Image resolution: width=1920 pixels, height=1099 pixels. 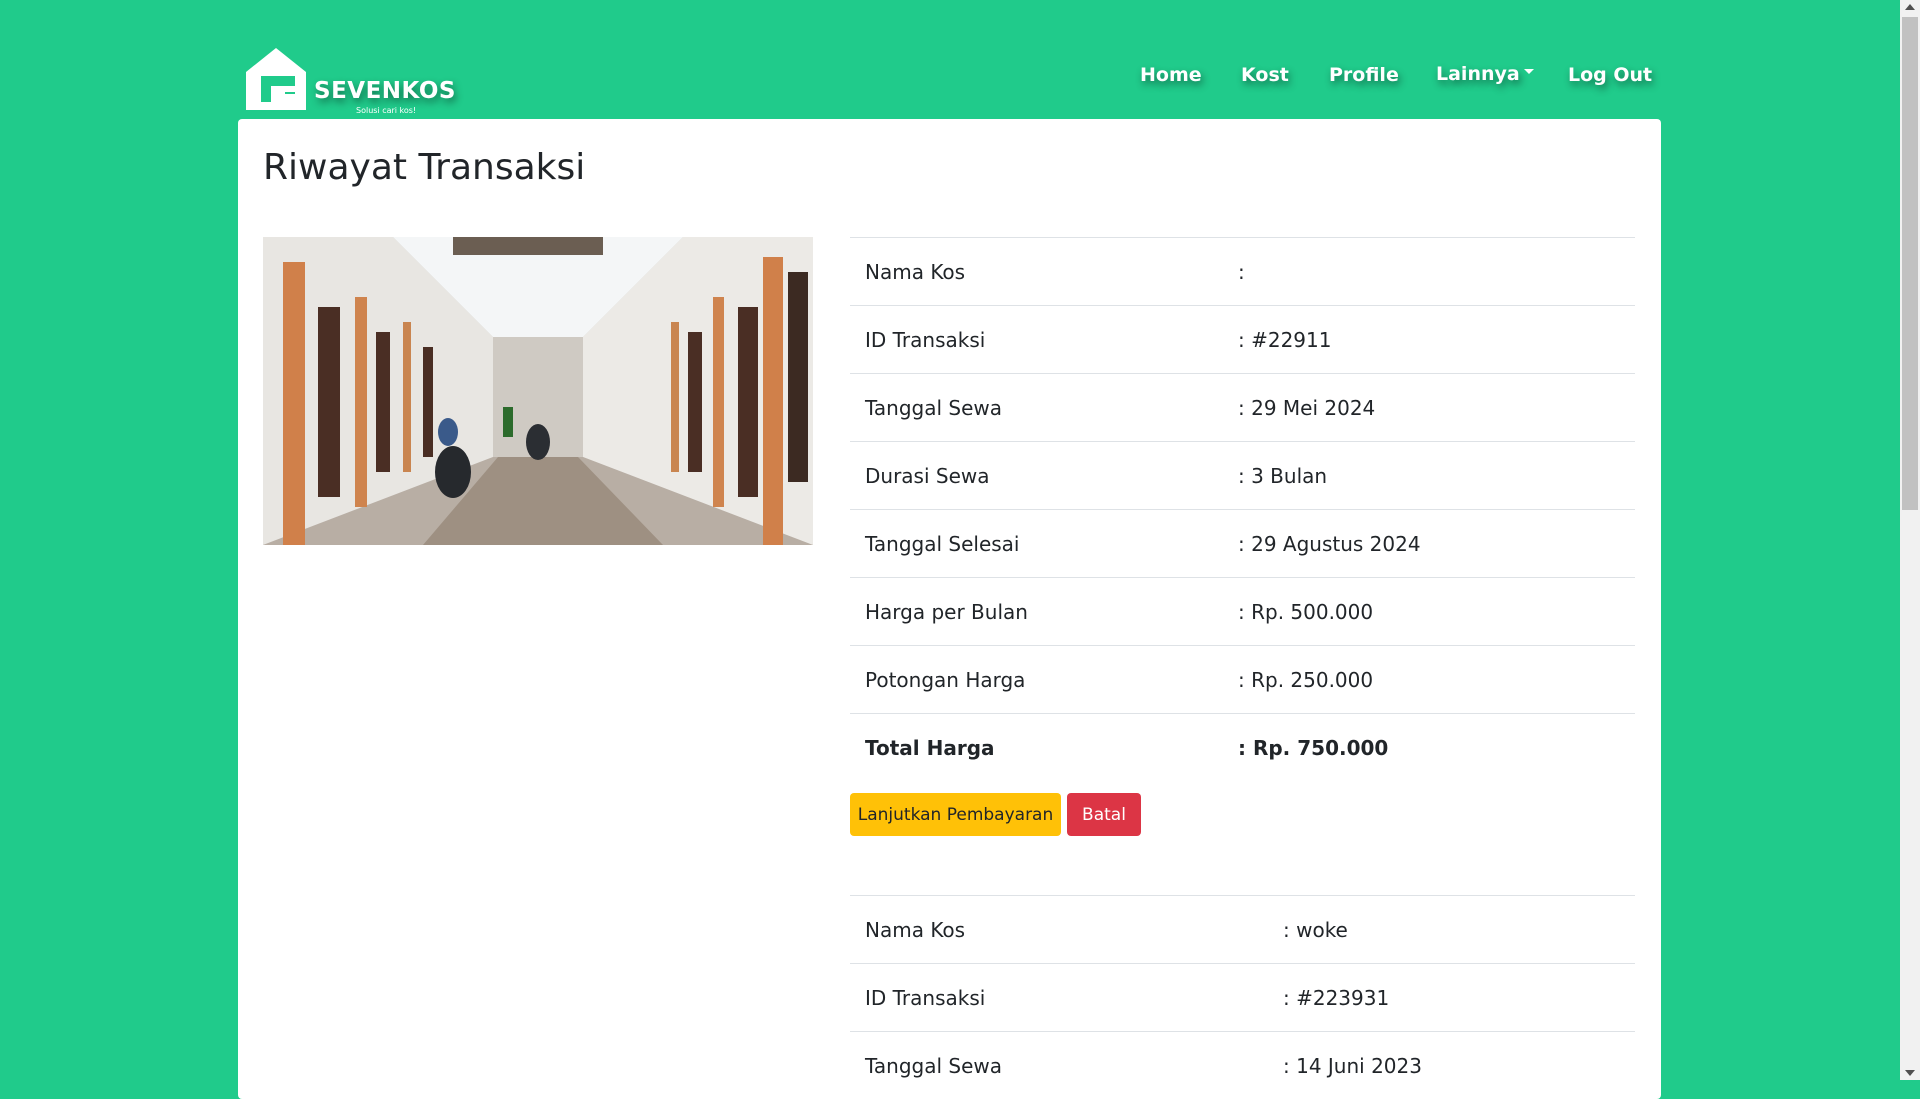 What do you see at coordinates (385, 91) in the screenshot?
I see `brand-name: SEVENKOS` at bounding box center [385, 91].